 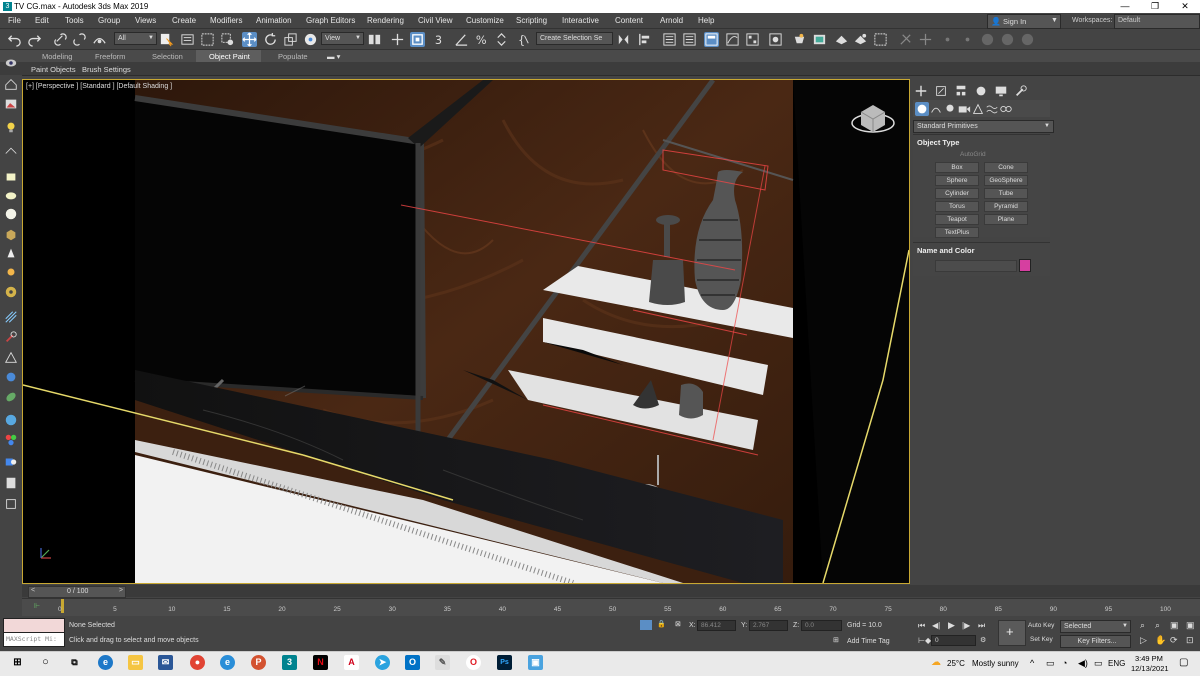 I want to click on box-button: Box, so click(x=957, y=167).